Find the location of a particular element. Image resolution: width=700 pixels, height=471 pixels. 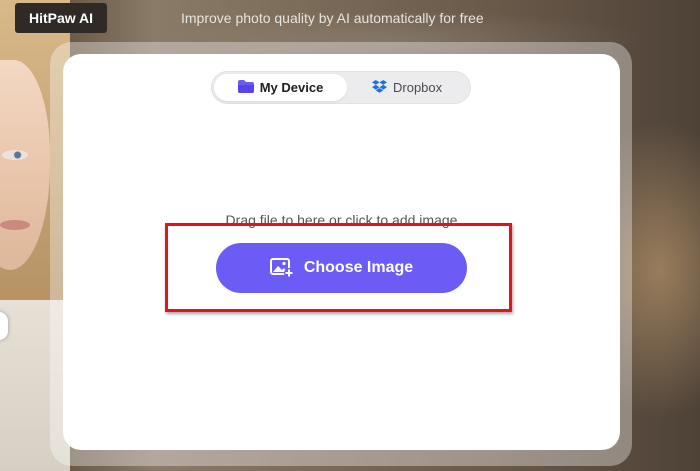

tab-my-device: My Device is located at coordinates (280, 87).